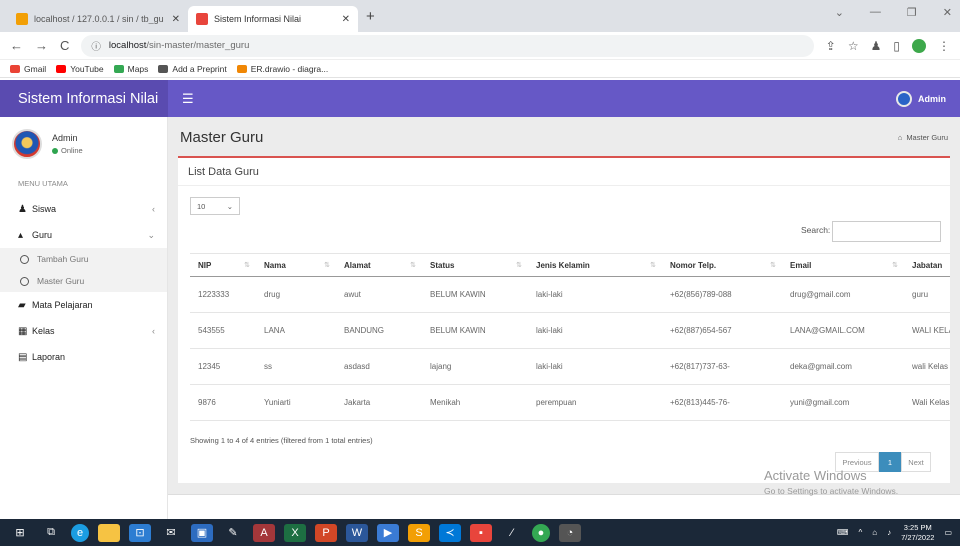 The image size is (960, 546). What do you see at coordinates (419, 532) in the screenshot?
I see `sublime-icon: S` at bounding box center [419, 532].